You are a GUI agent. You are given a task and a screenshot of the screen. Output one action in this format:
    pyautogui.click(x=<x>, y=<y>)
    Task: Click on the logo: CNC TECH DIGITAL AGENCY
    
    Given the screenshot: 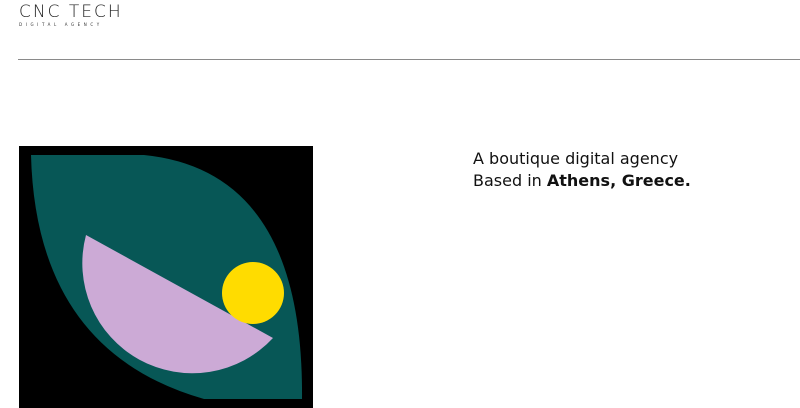 What is the action you would take?
    pyautogui.click(x=104, y=18)
    